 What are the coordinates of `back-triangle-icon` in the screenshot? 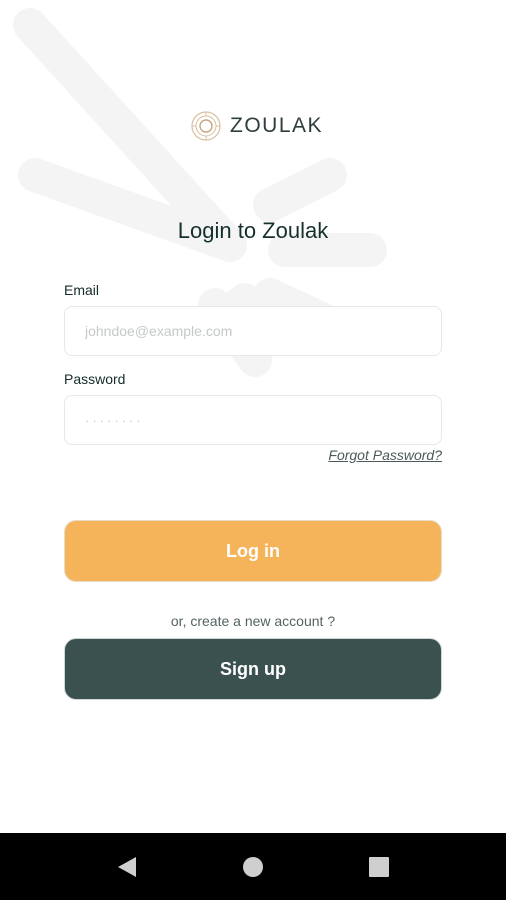 It's located at (127, 866).